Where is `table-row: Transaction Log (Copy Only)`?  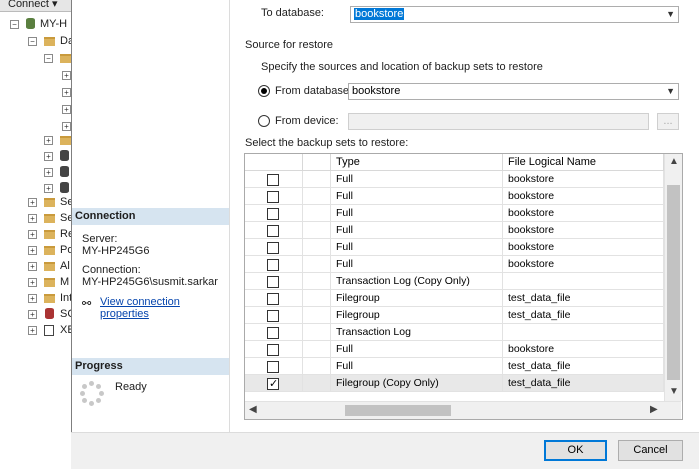 table-row: Transaction Log (Copy Only) is located at coordinates (454, 281).